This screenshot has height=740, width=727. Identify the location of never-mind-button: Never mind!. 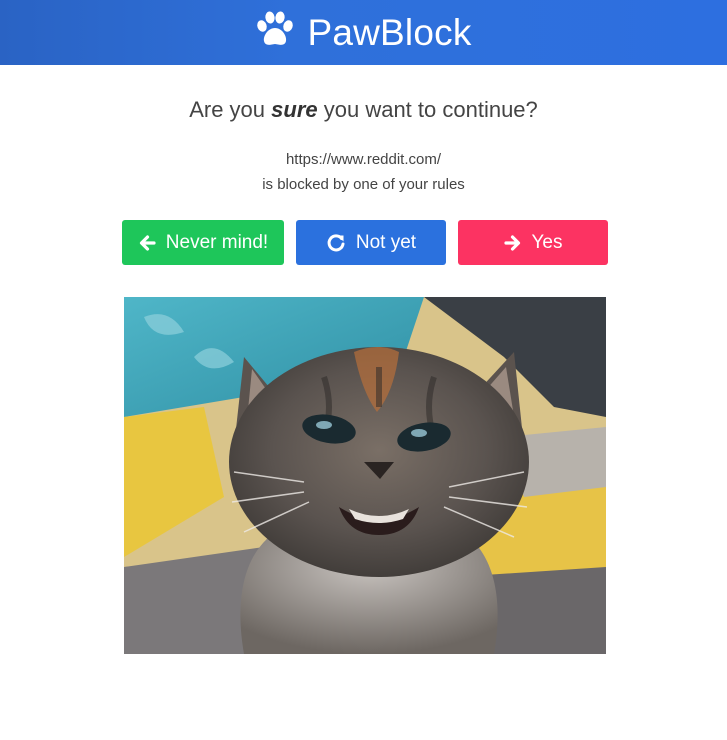
(203, 242).